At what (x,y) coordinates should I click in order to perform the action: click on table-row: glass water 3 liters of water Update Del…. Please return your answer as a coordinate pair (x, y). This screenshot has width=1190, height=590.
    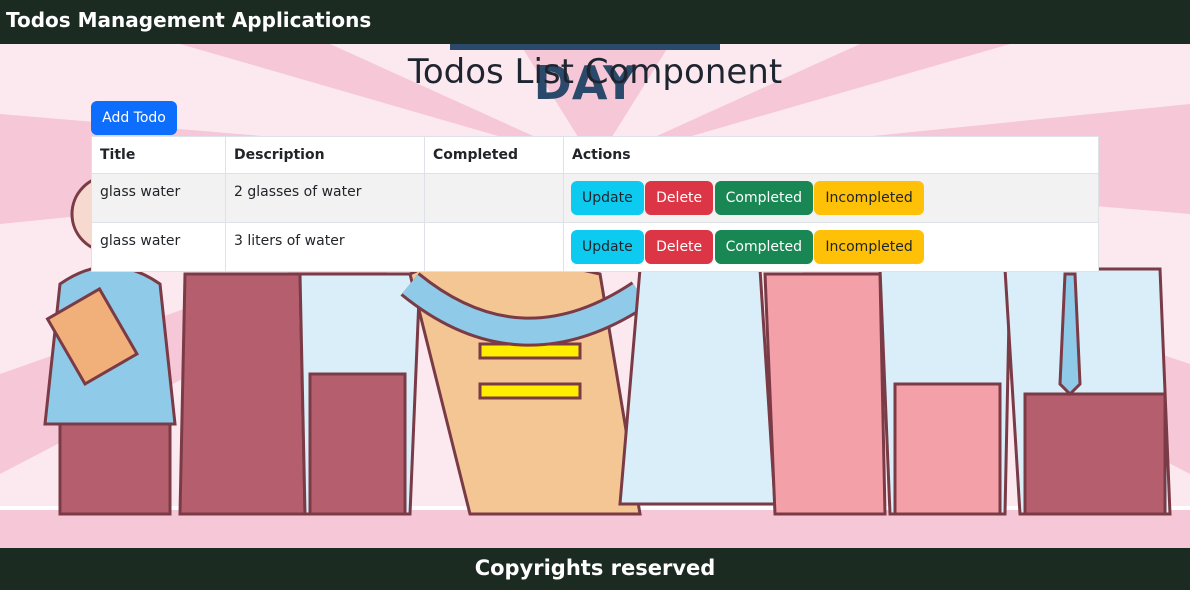
    Looking at the image, I should click on (595, 247).